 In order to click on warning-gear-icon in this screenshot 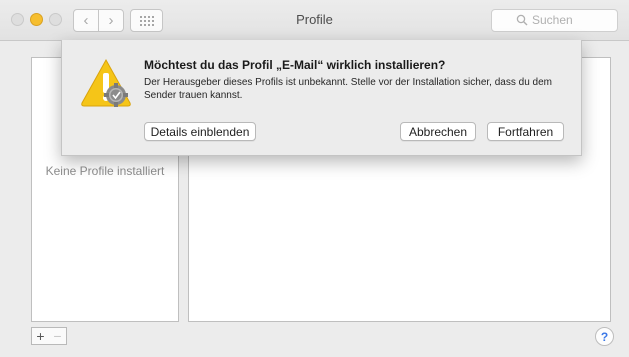, I will do `click(106, 82)`.